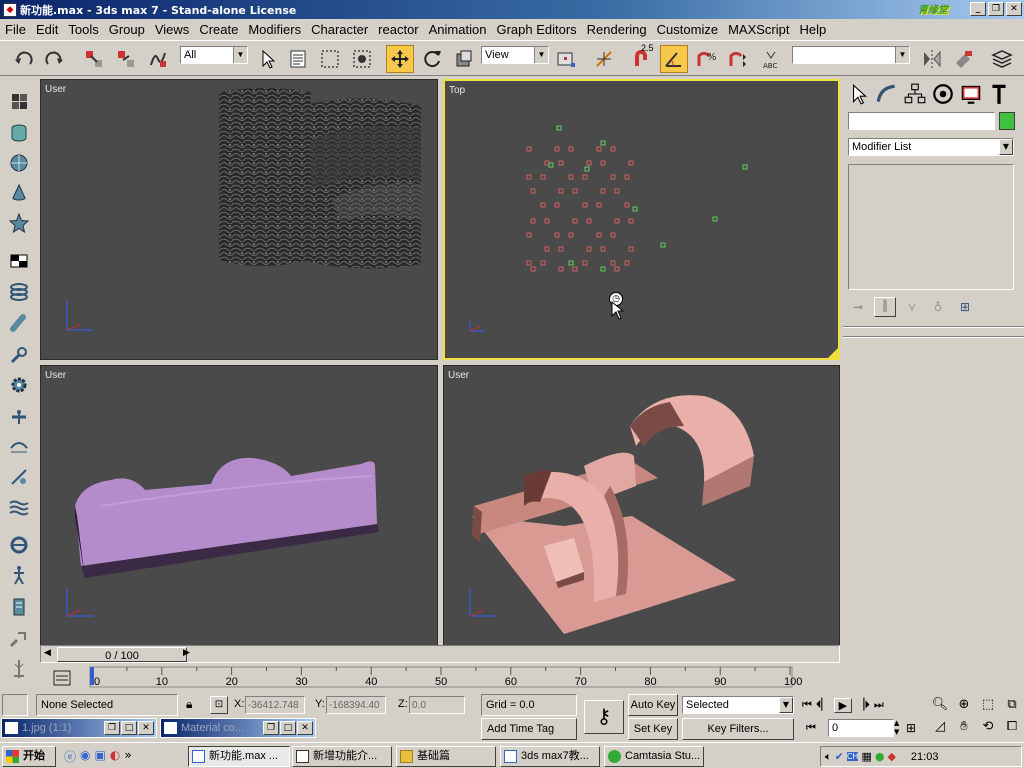 This screenshot has width=1024, height=768. Describe the element at coordinates (964, 705) in the screenshot. I see `zoom-all-icon: ⊕` at that location.